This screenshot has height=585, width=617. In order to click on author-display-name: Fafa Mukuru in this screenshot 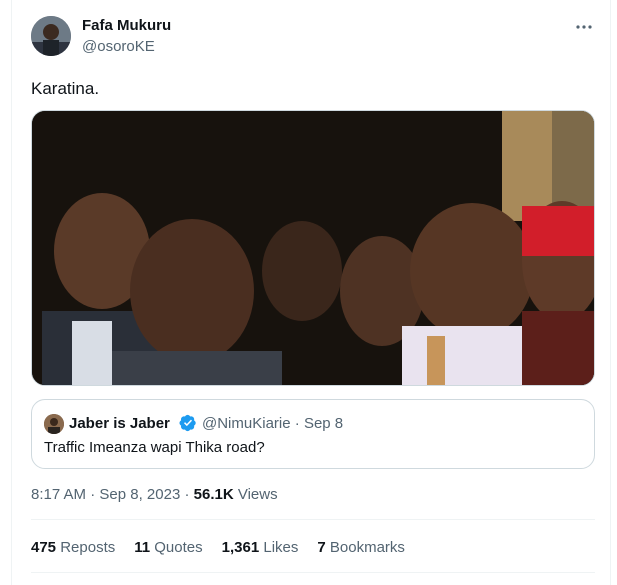, I will do `click(126, 25)`.